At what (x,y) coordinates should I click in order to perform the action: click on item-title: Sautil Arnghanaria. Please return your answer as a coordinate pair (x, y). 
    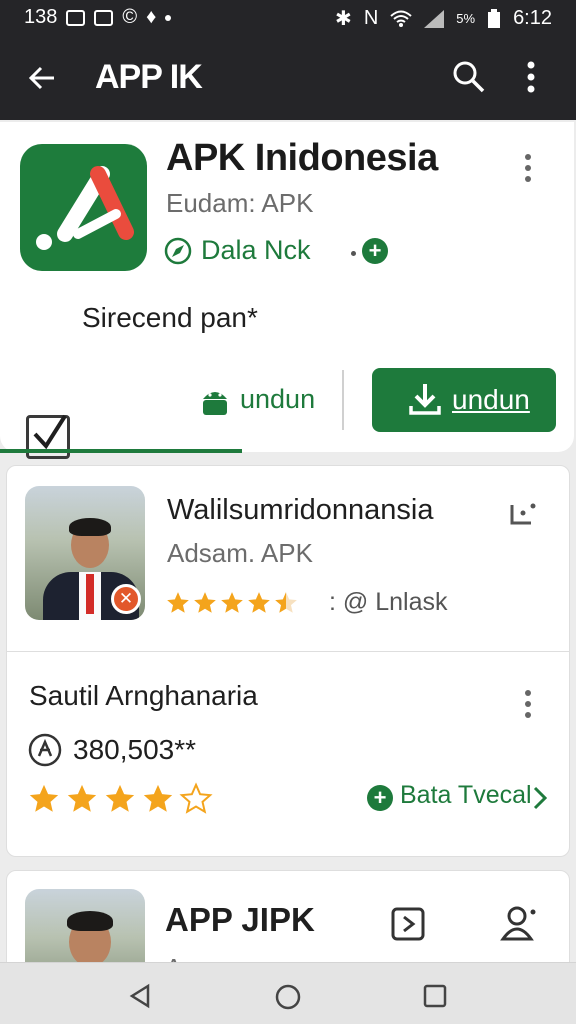
    Looking at the image, I should click on (143, 695).